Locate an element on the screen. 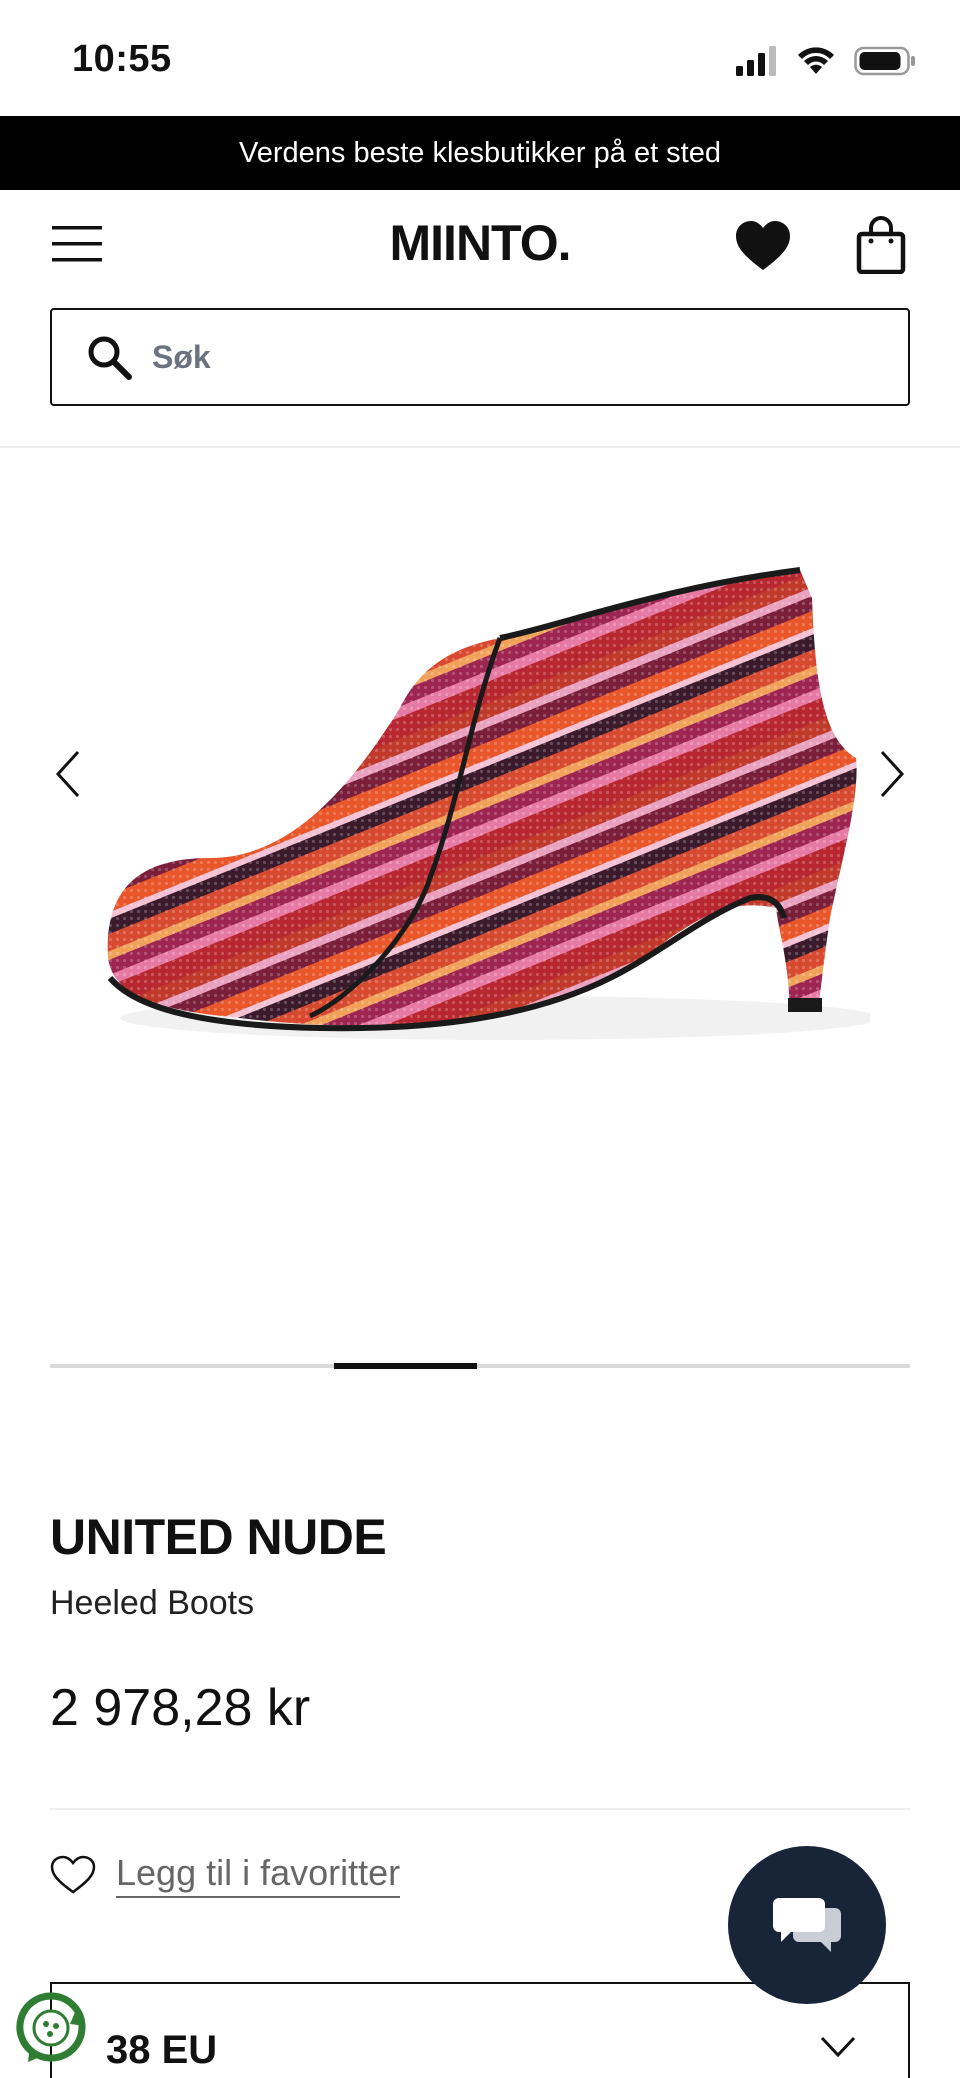 This screenshot has width=960, height=2078. add-to-favorites-button: Legg til i favoritter is located at coordinates (225, 1875).